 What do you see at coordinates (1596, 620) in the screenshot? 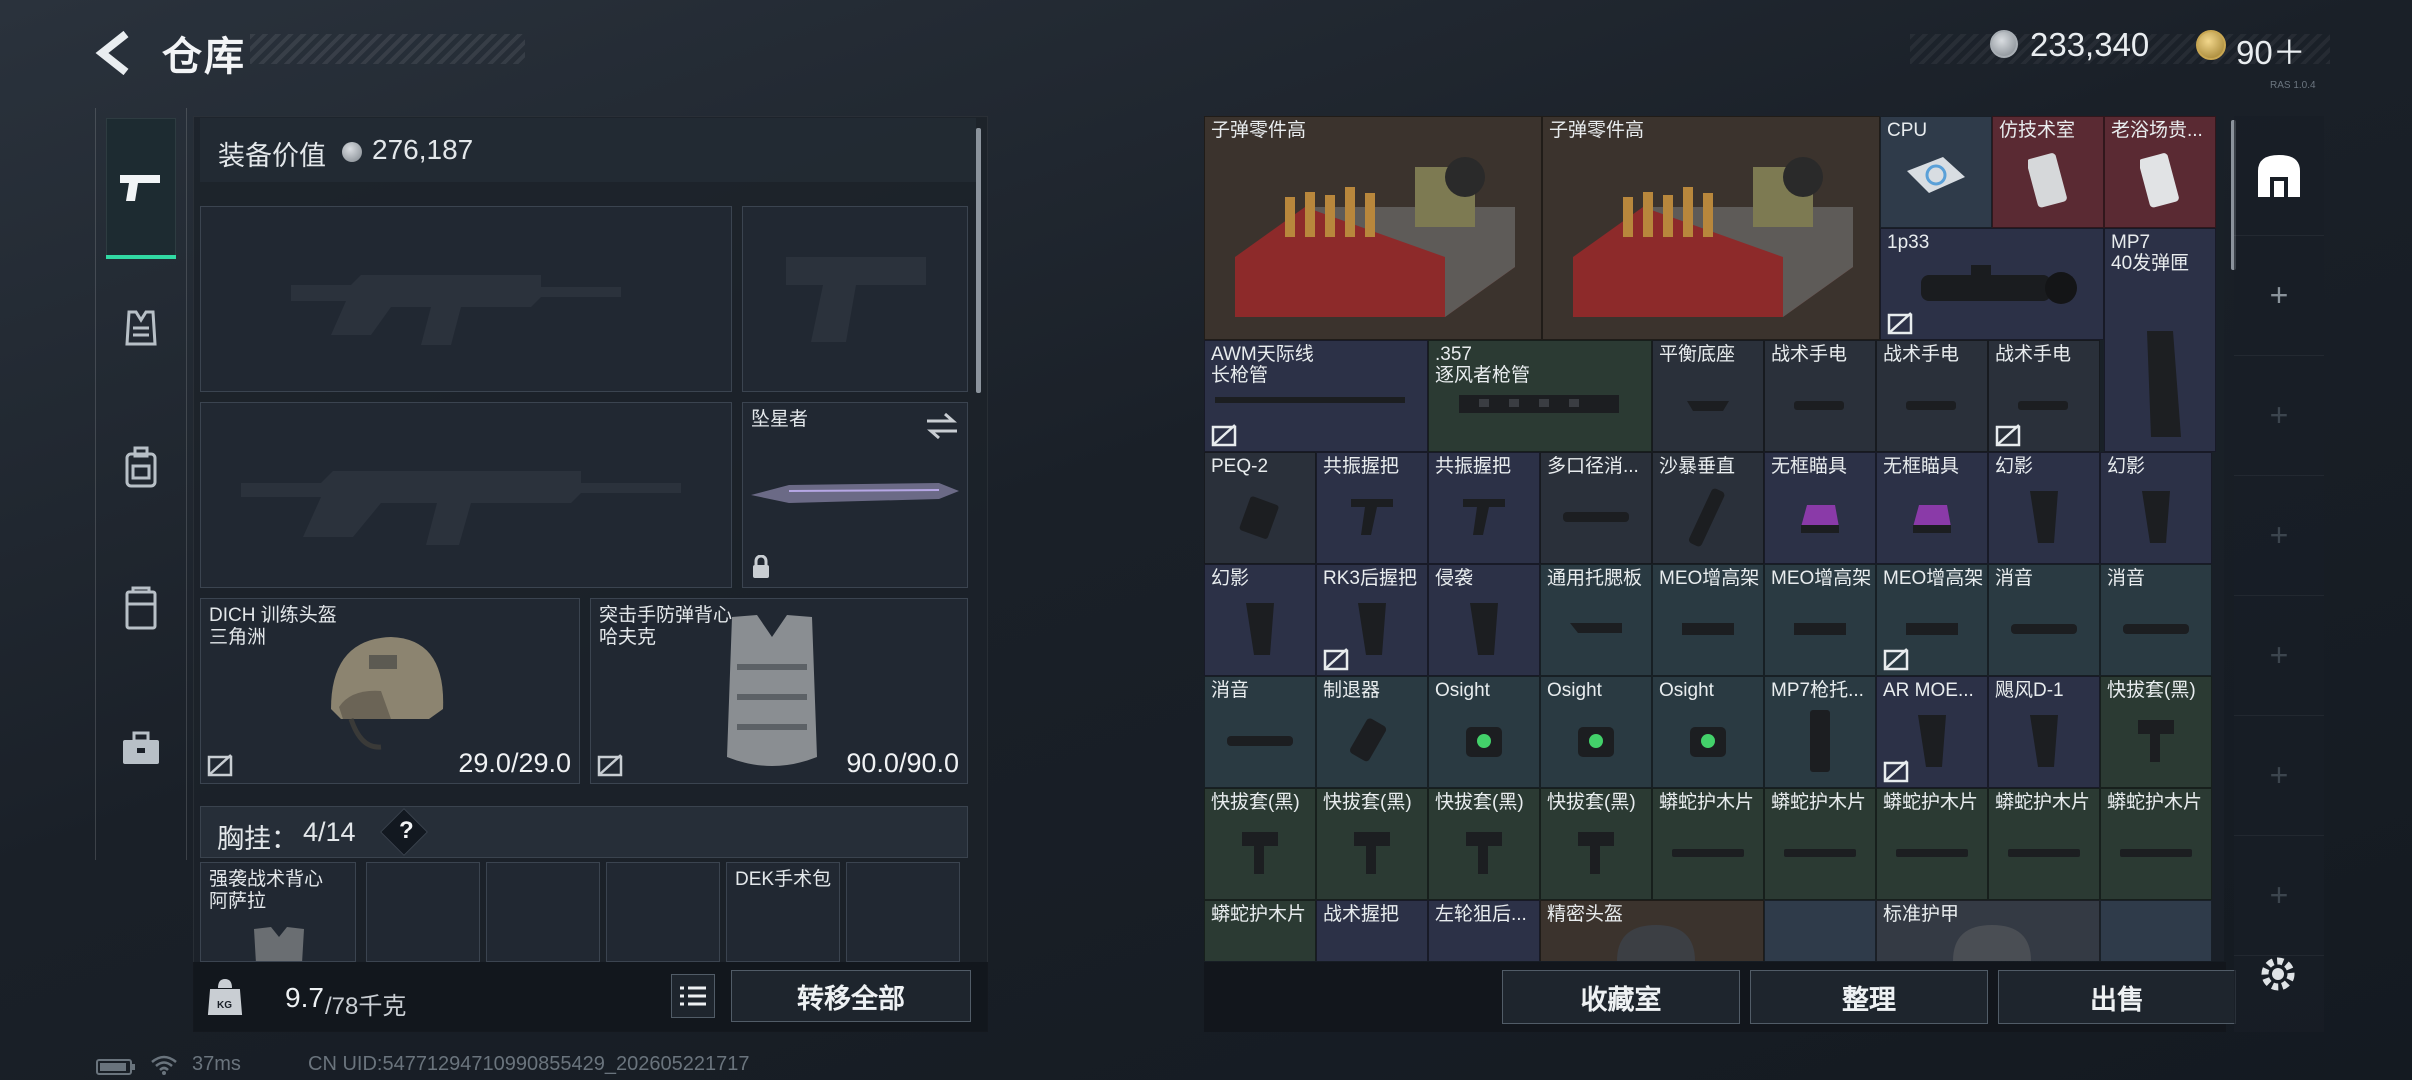
I see `stash-item: 通用托腮板` at bounding box center [1596, 620].